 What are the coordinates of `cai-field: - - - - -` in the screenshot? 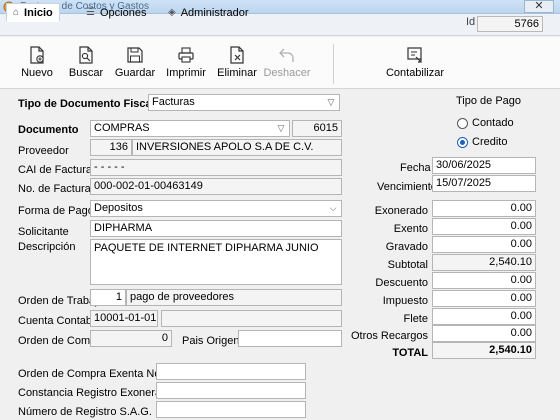 It's located at (216, 167).